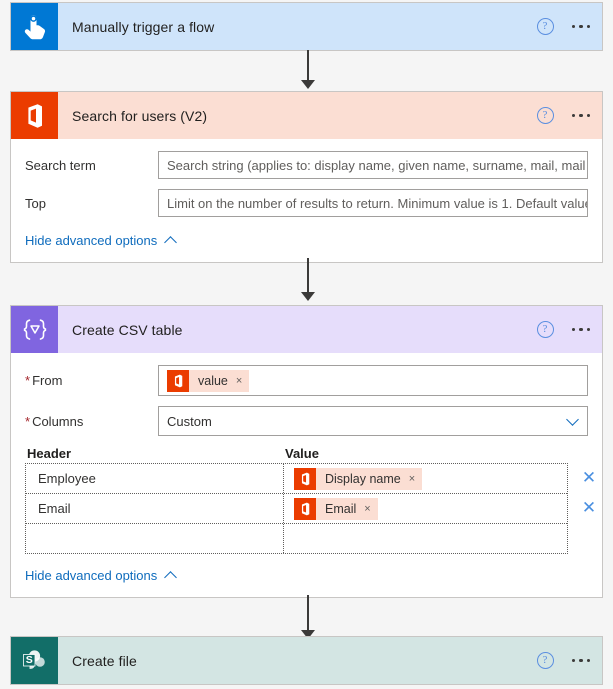  Describe the element at coordinates (127, 329) in the screenshot. I see `card-title-create-csv-table: Create CSV table` at that location.